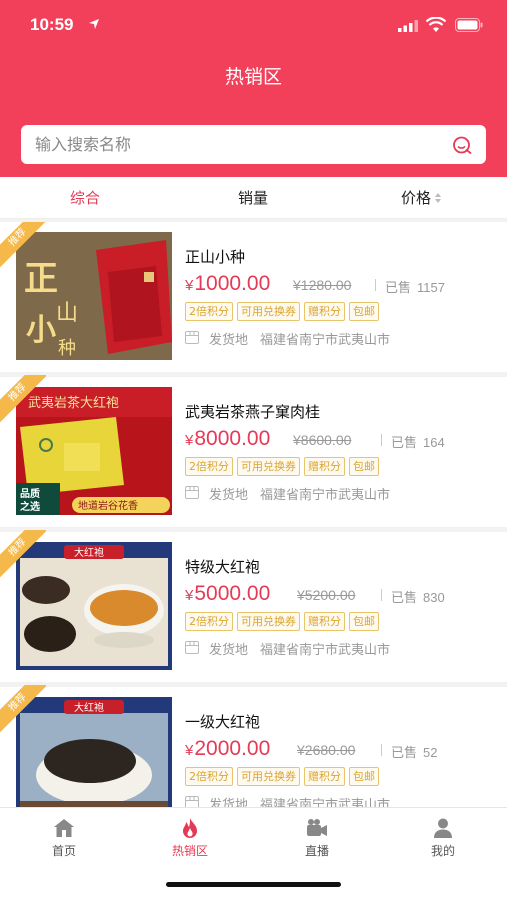  Describe the element at coordinates (340, 285) in the screenshot. I see `price-row: ¥1000.00 ¥1280.00 已售 1157` at that location.